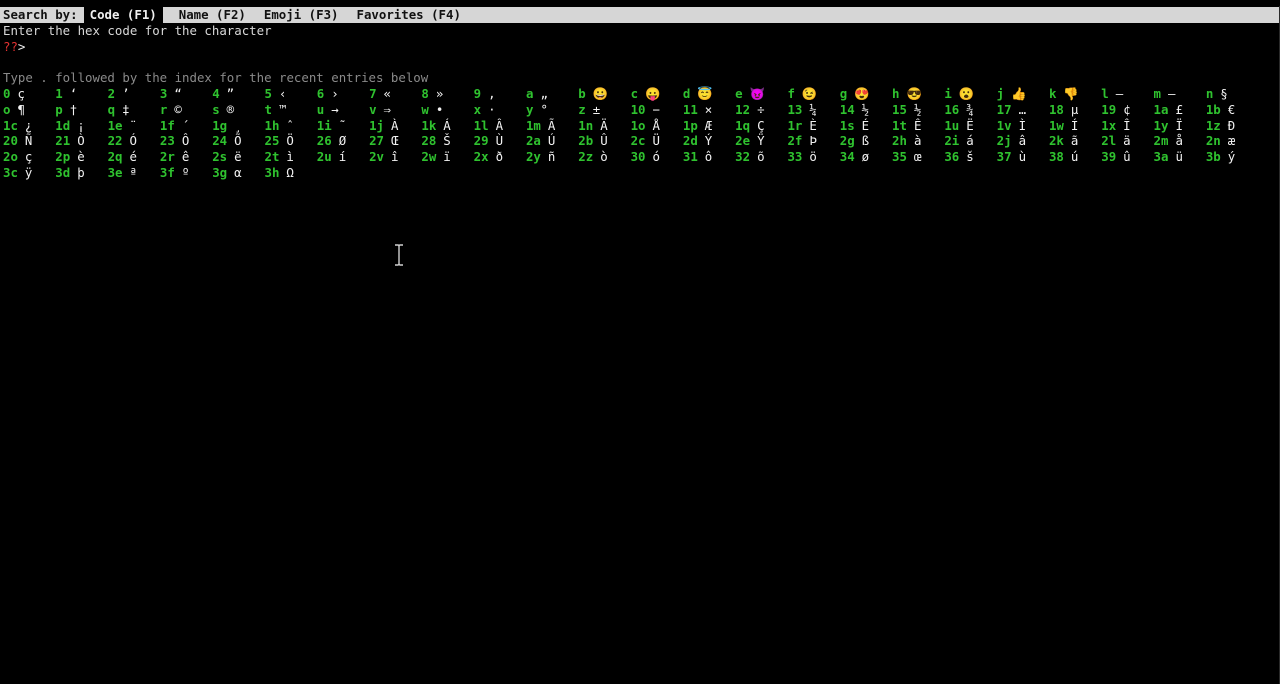 This screenshot has width=1280, height=684. I want to click on recent-entry: h 😎, so click(918, 94).